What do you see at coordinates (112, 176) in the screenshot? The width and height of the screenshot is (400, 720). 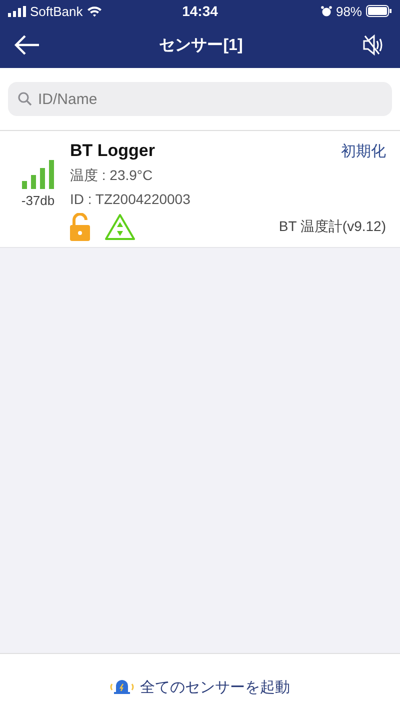 I see `temperature-reading: 温度 : 23.9°C` at bounding box center [112, 176].